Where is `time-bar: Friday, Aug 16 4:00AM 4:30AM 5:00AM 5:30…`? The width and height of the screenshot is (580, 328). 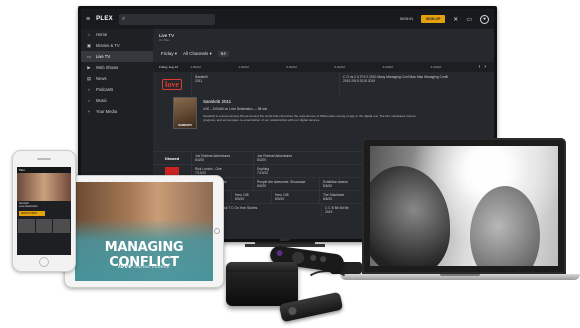
time-bar: Friday, Aug 16 4:00AM 4:30AM 5:00AM 5:30… is located at coordinates (323, 67).